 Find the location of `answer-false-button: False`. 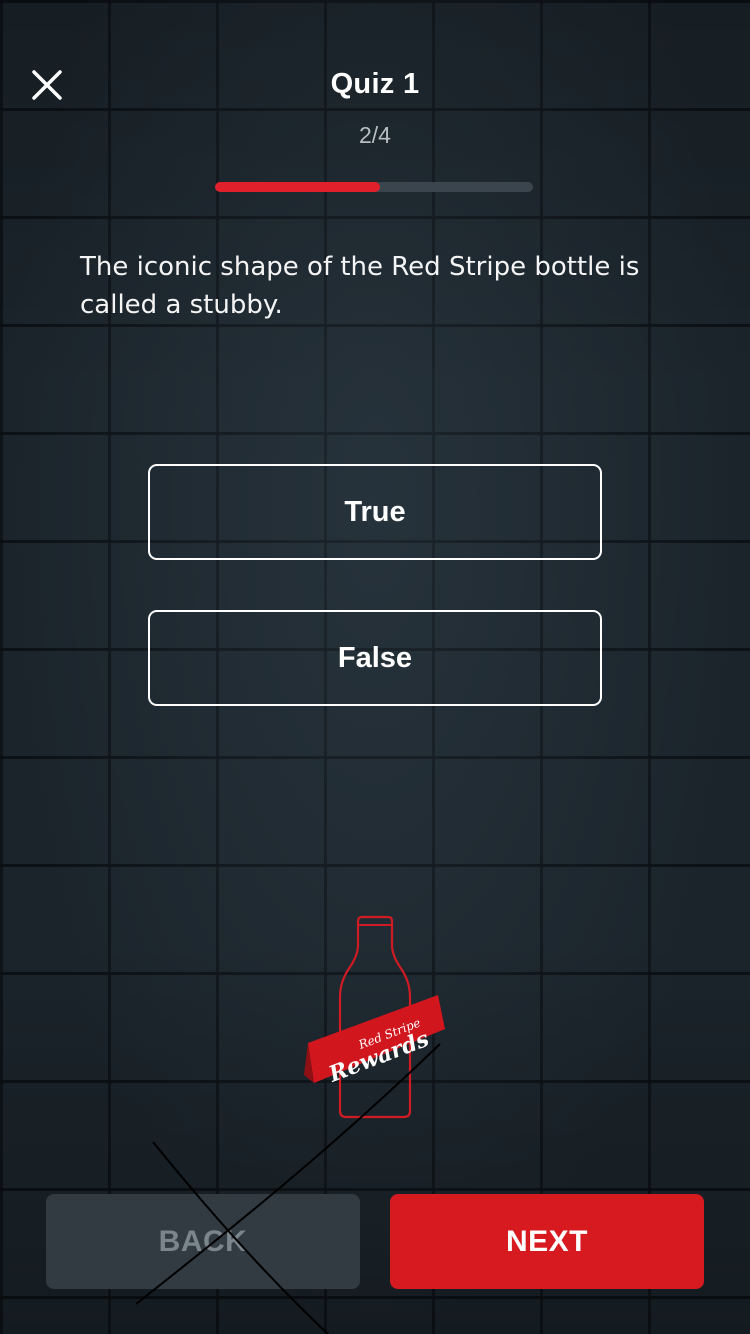

answer-false-button: False is located at coordinates (375, 658).